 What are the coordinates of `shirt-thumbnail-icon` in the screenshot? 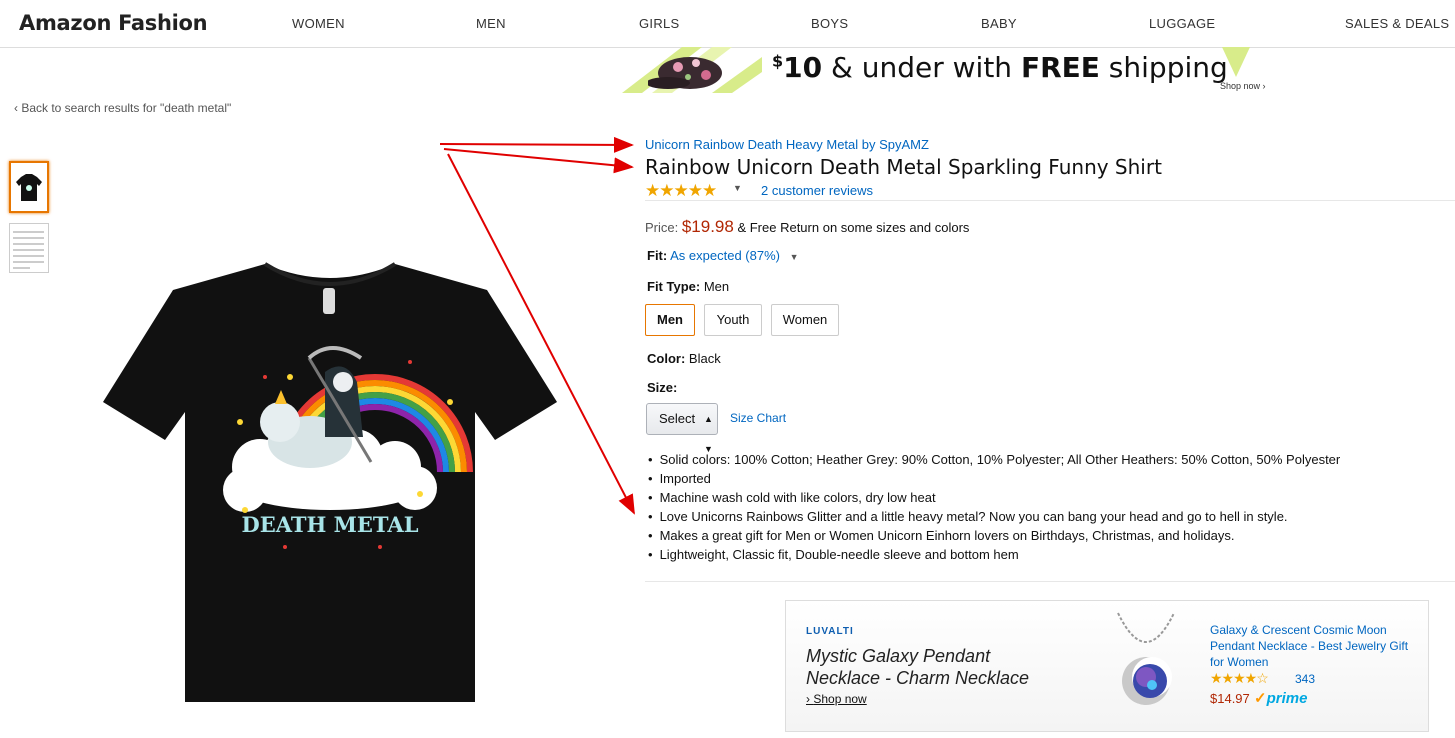 It's located at (29, 187).